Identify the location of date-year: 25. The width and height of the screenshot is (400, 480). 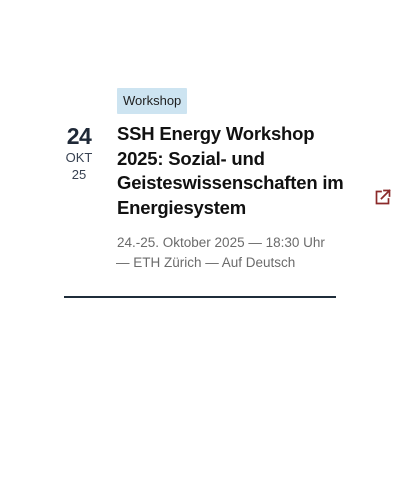
(79, 174).